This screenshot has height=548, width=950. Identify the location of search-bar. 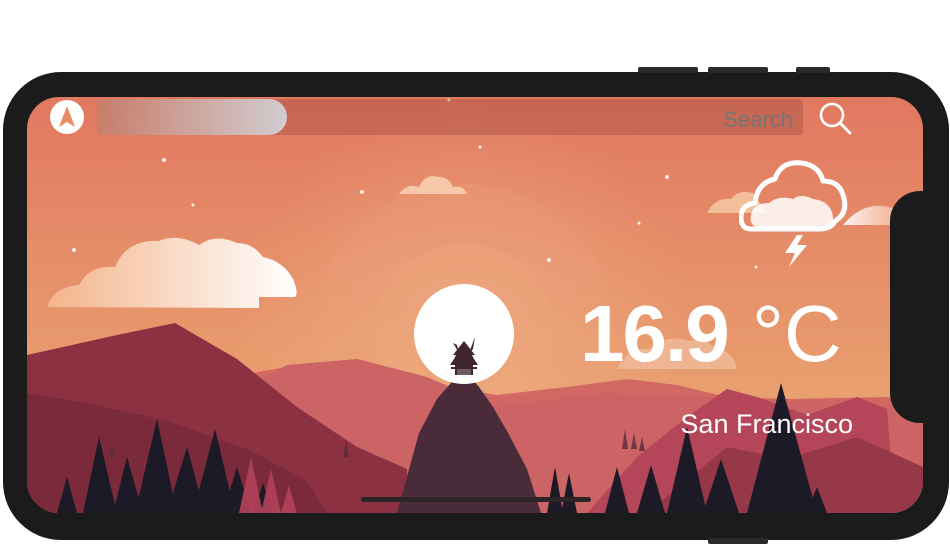
(450, 117).